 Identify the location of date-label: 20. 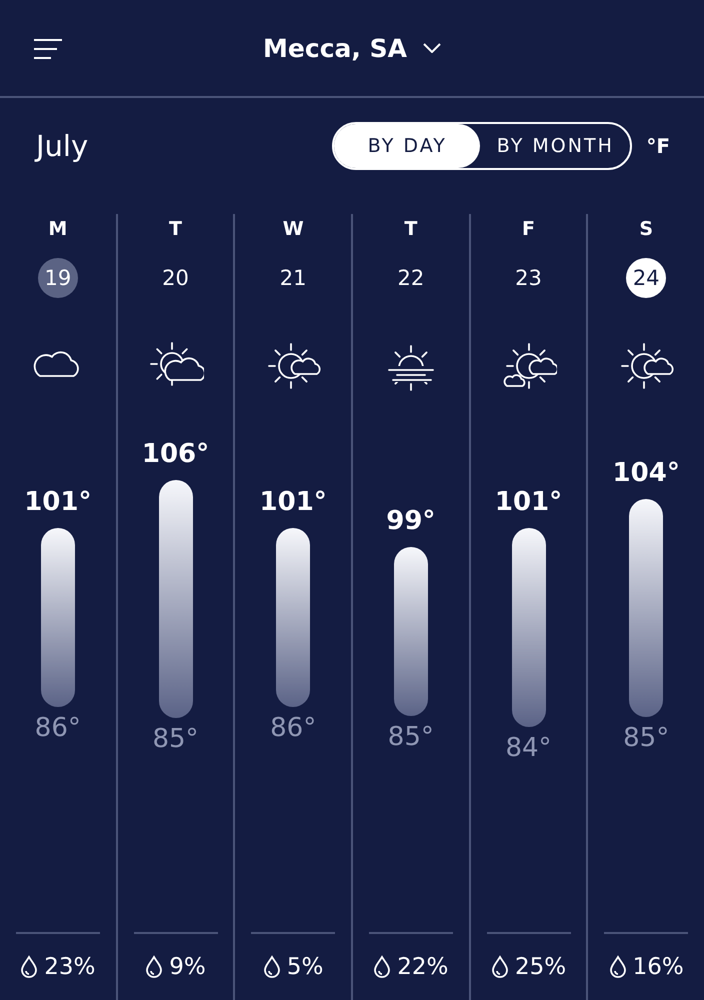
(176, 278).